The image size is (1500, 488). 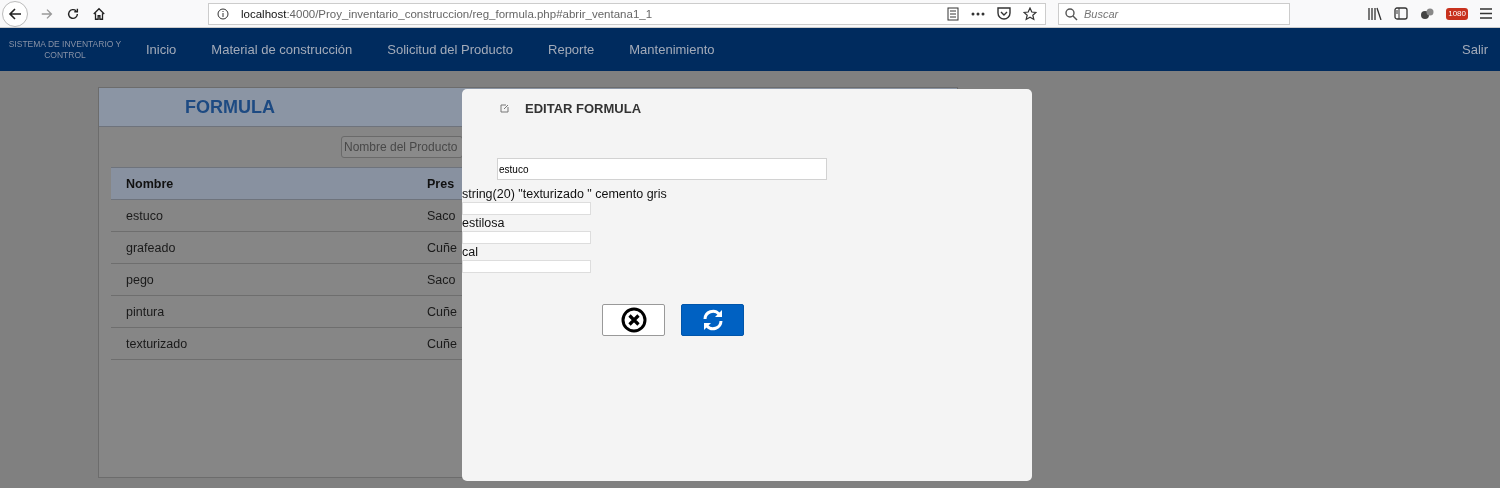 What do you see at coordinates (1486, 13) in the screenshot?
I see `menu-icon` at bounding box center [1486, 13].